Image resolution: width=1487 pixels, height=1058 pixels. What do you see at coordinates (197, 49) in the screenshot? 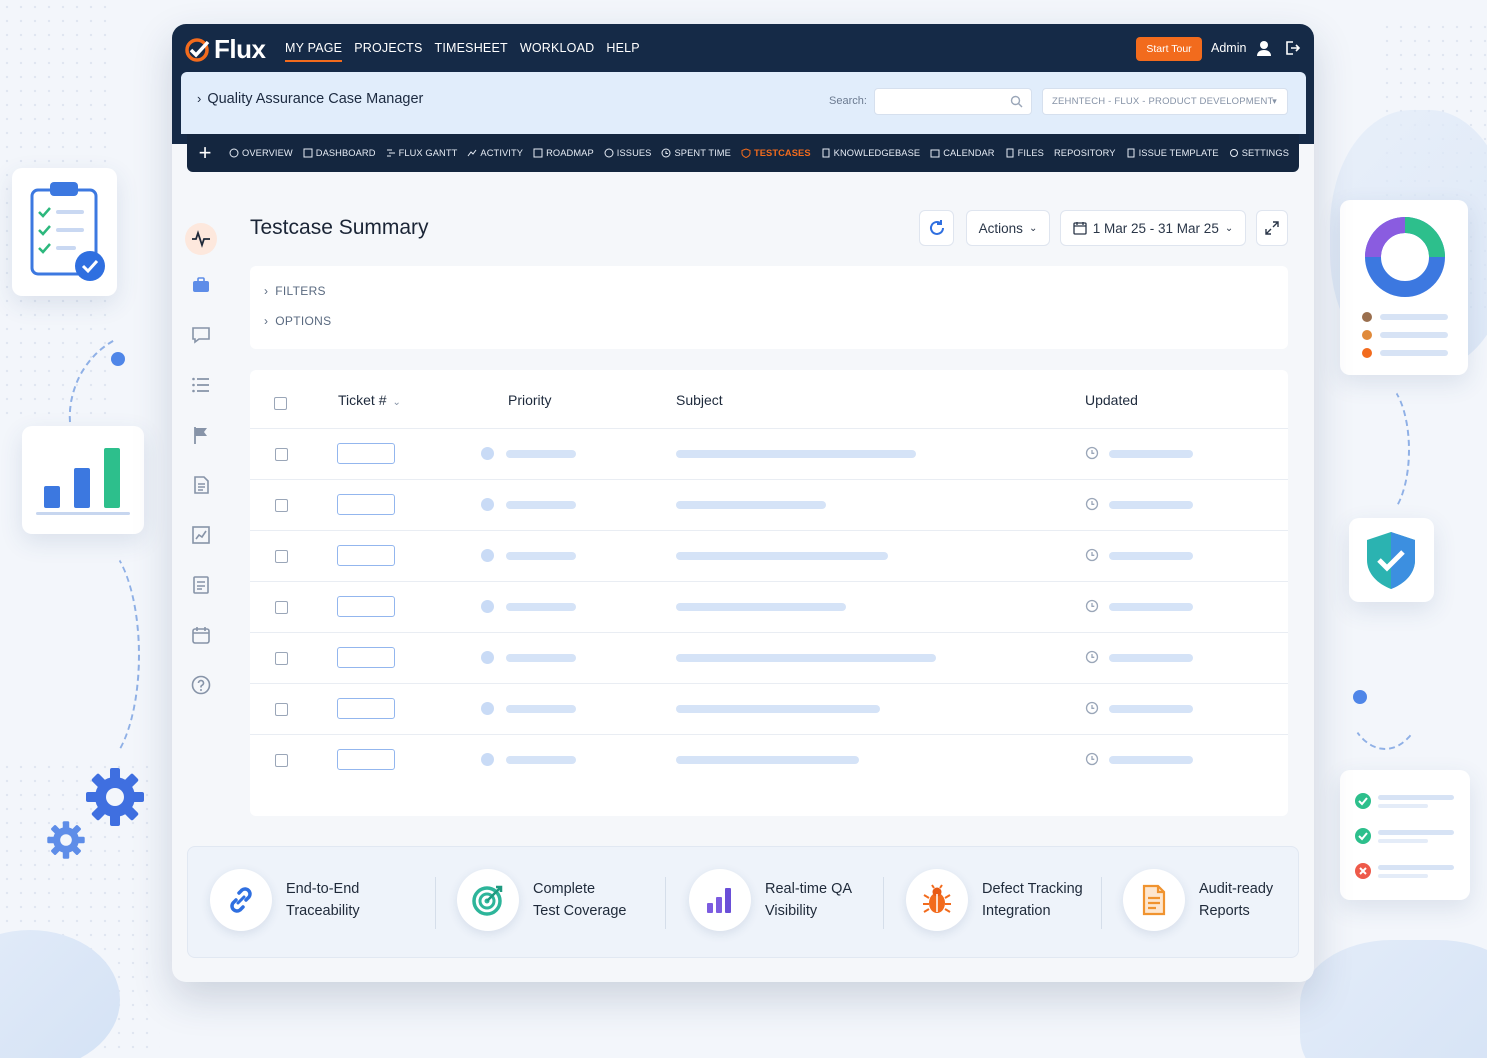
I see `flux-check-icon` at bounding box center [197, 49].